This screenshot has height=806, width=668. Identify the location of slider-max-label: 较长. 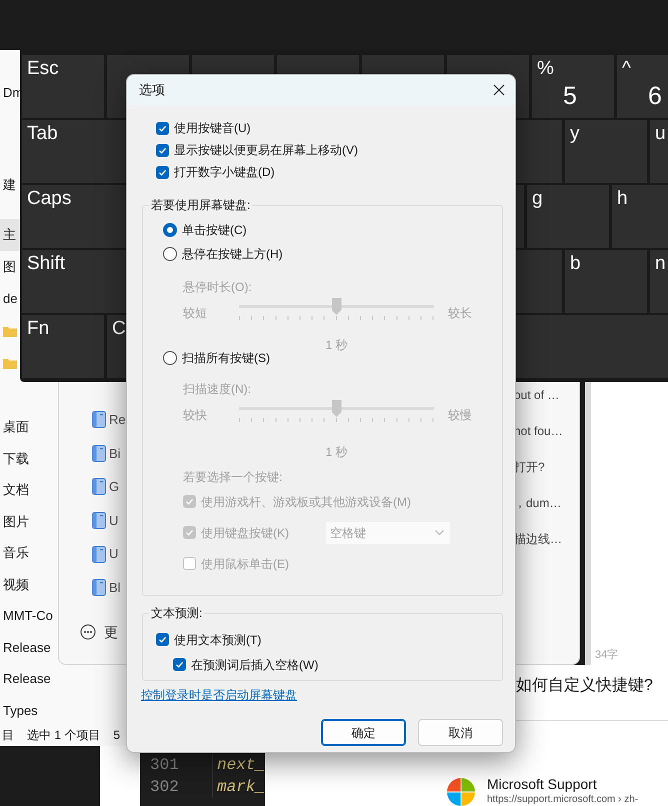
(460, 313).